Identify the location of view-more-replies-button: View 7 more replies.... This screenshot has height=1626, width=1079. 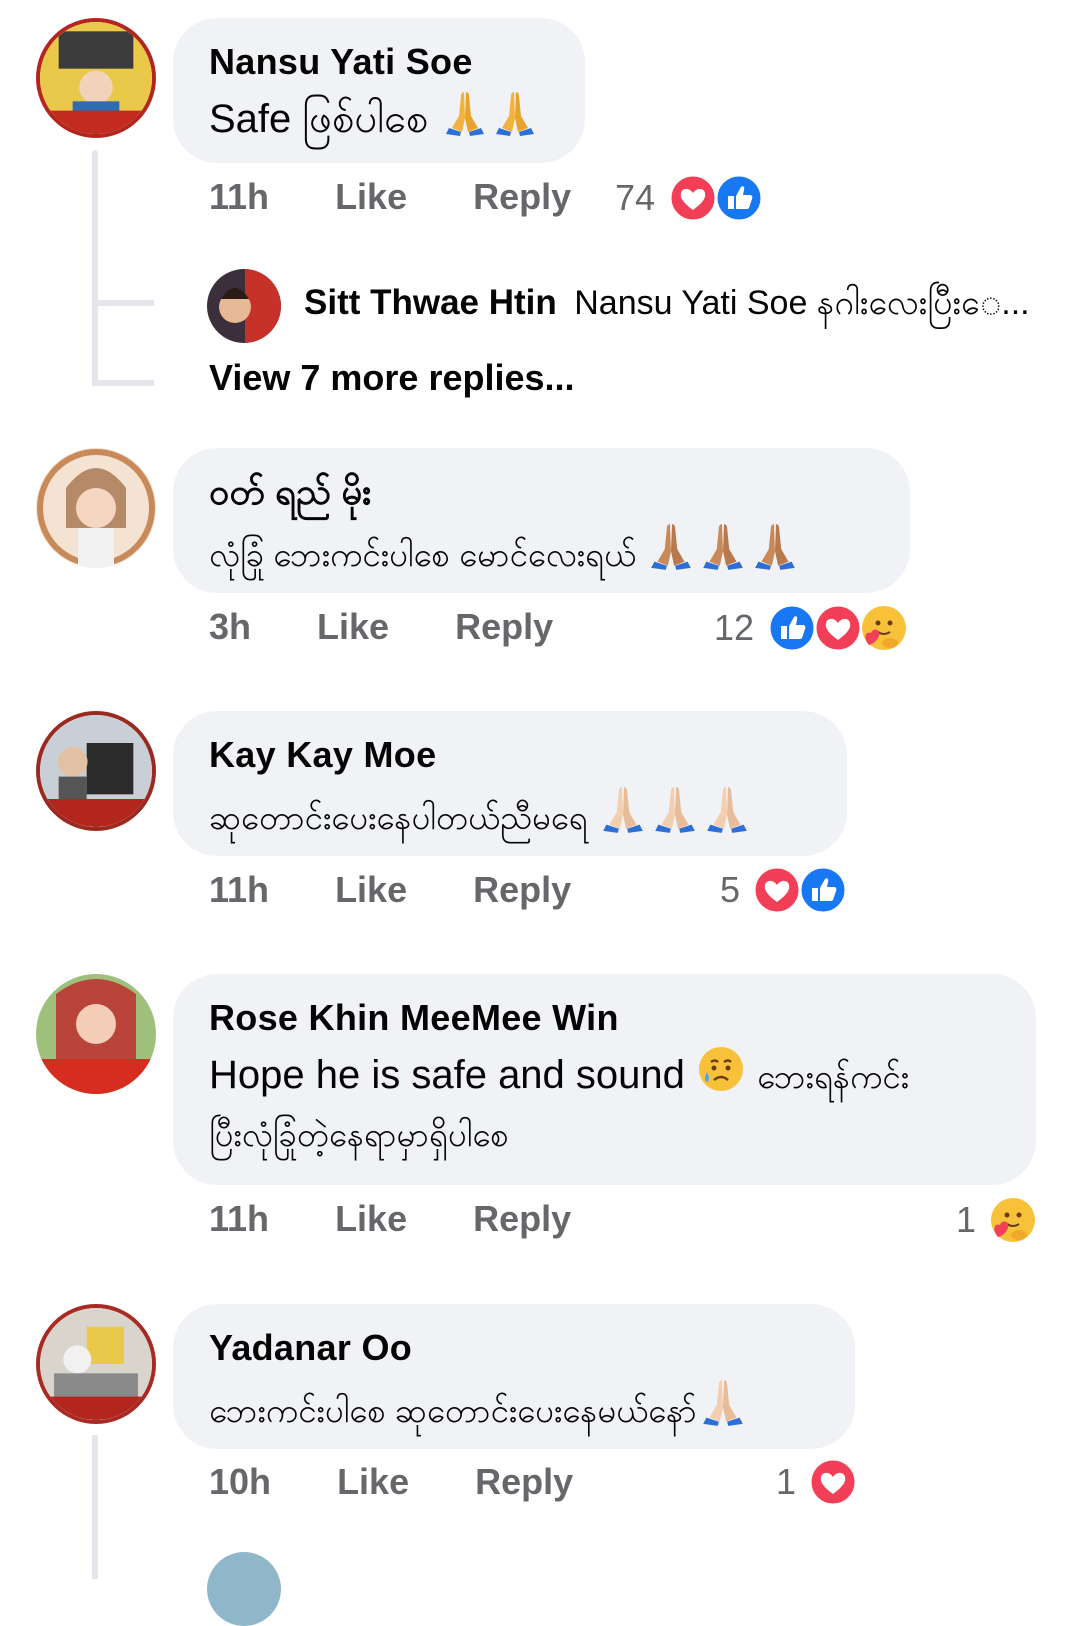
(392, 378).